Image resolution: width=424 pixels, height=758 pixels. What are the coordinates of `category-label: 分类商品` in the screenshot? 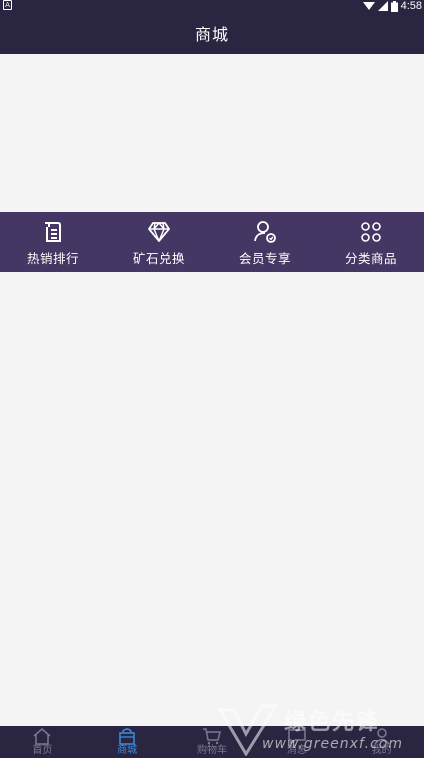 It's located at (370, 258).